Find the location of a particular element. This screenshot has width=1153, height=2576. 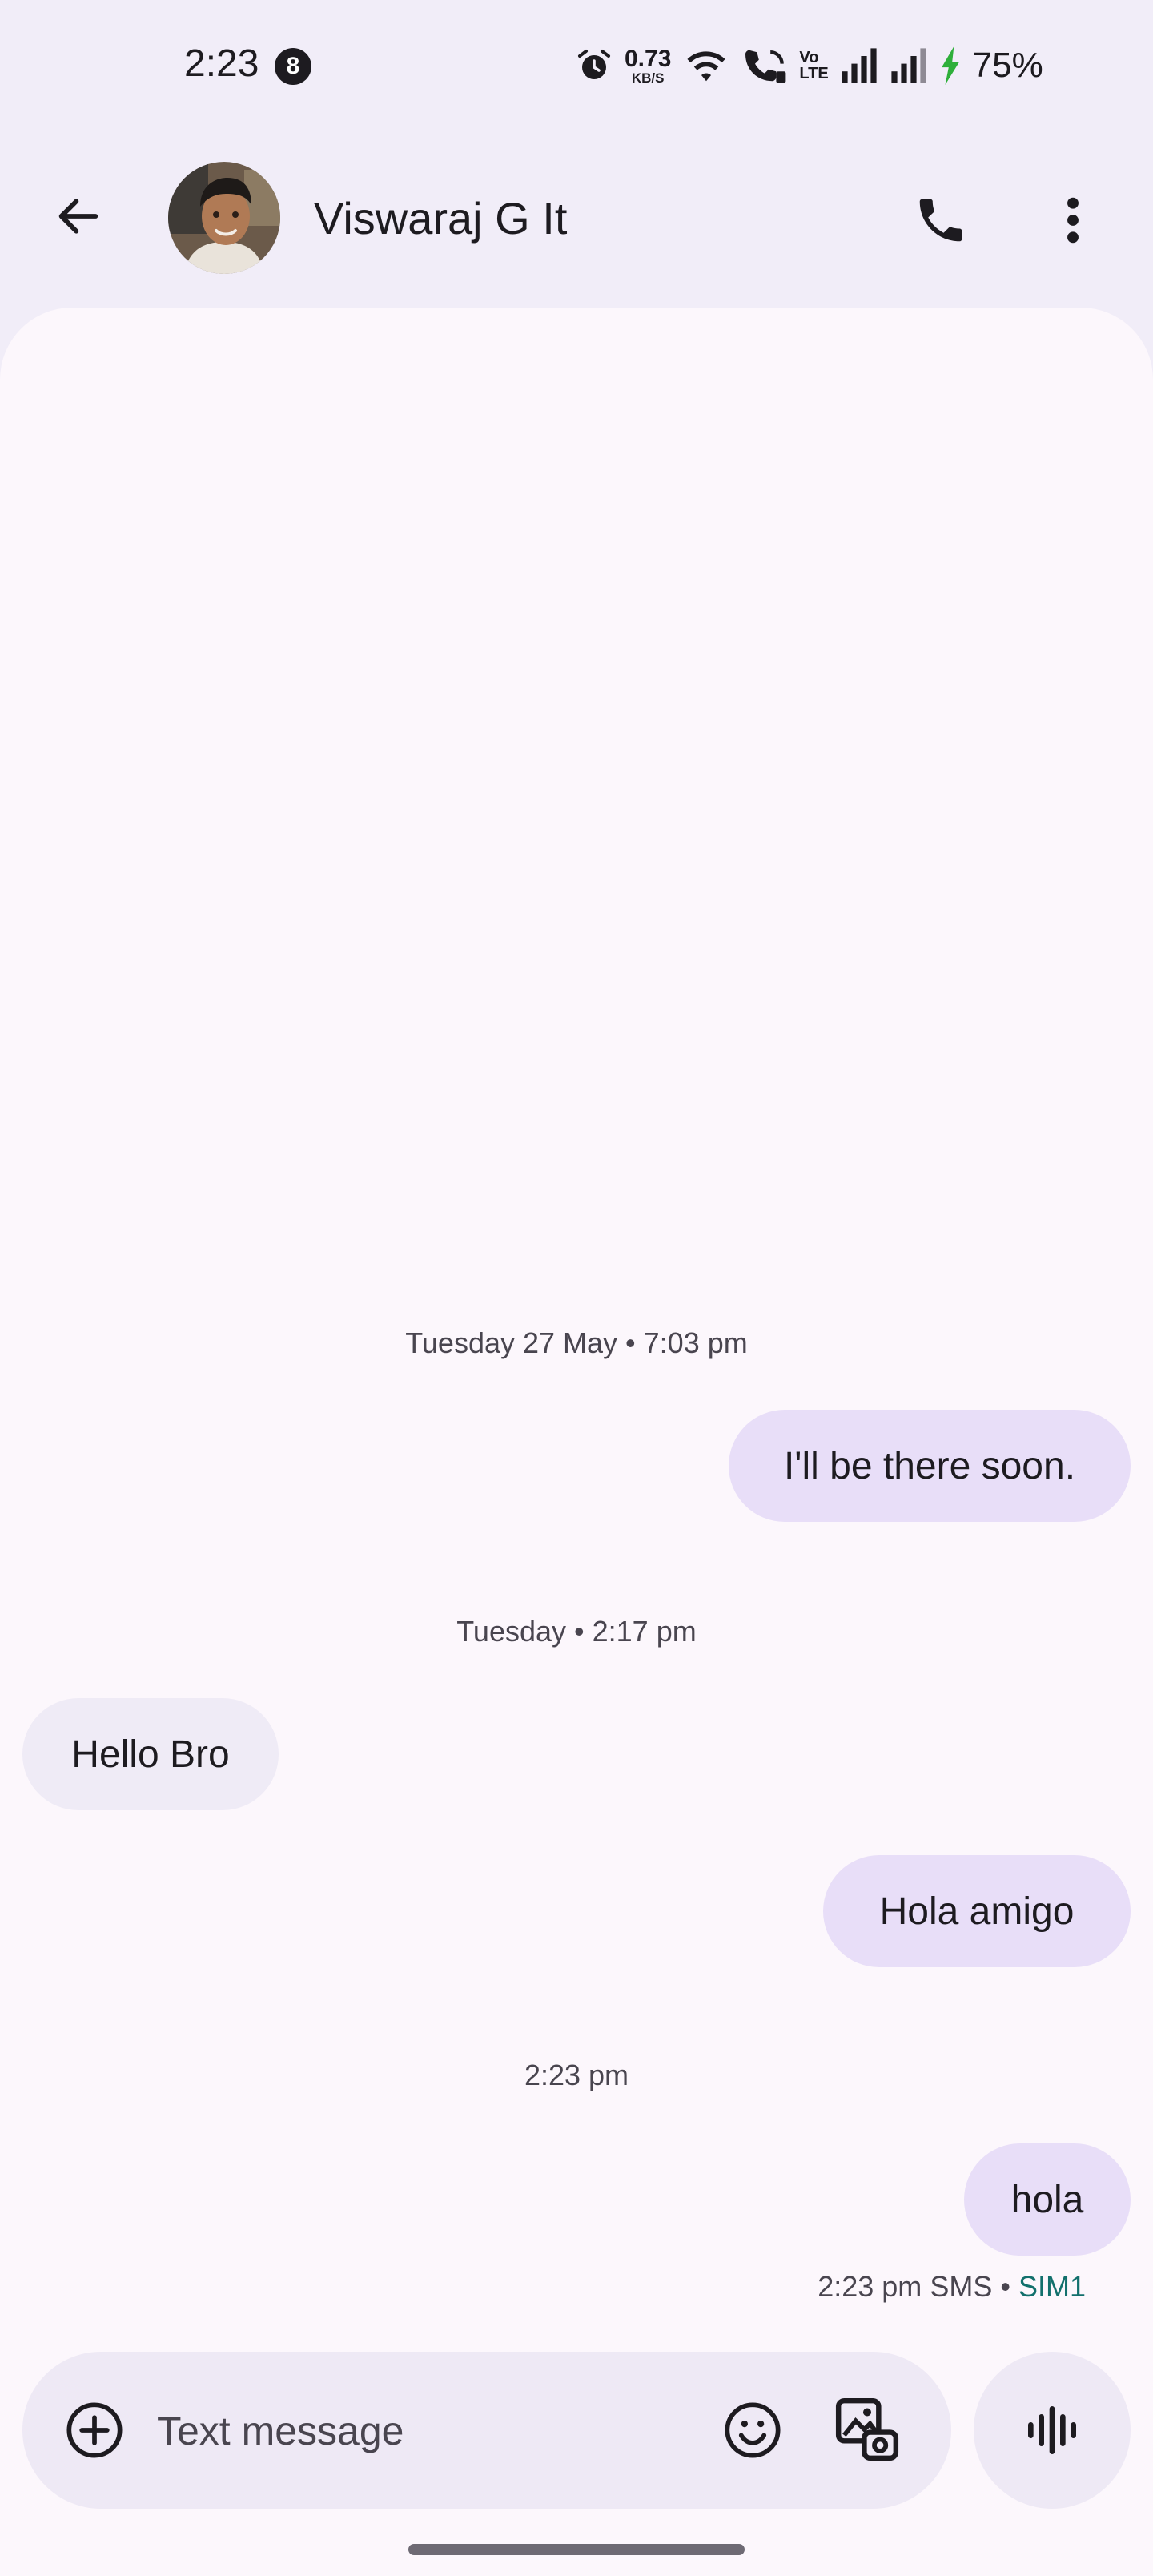

add-circle-icon is located at coordinates (95, 2430).